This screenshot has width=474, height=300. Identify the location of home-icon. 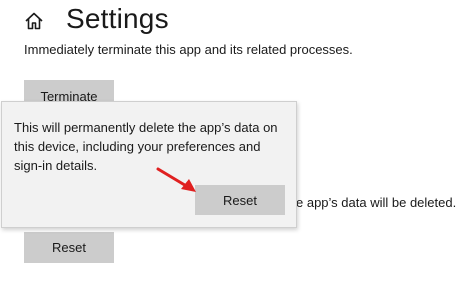
(34, 21).